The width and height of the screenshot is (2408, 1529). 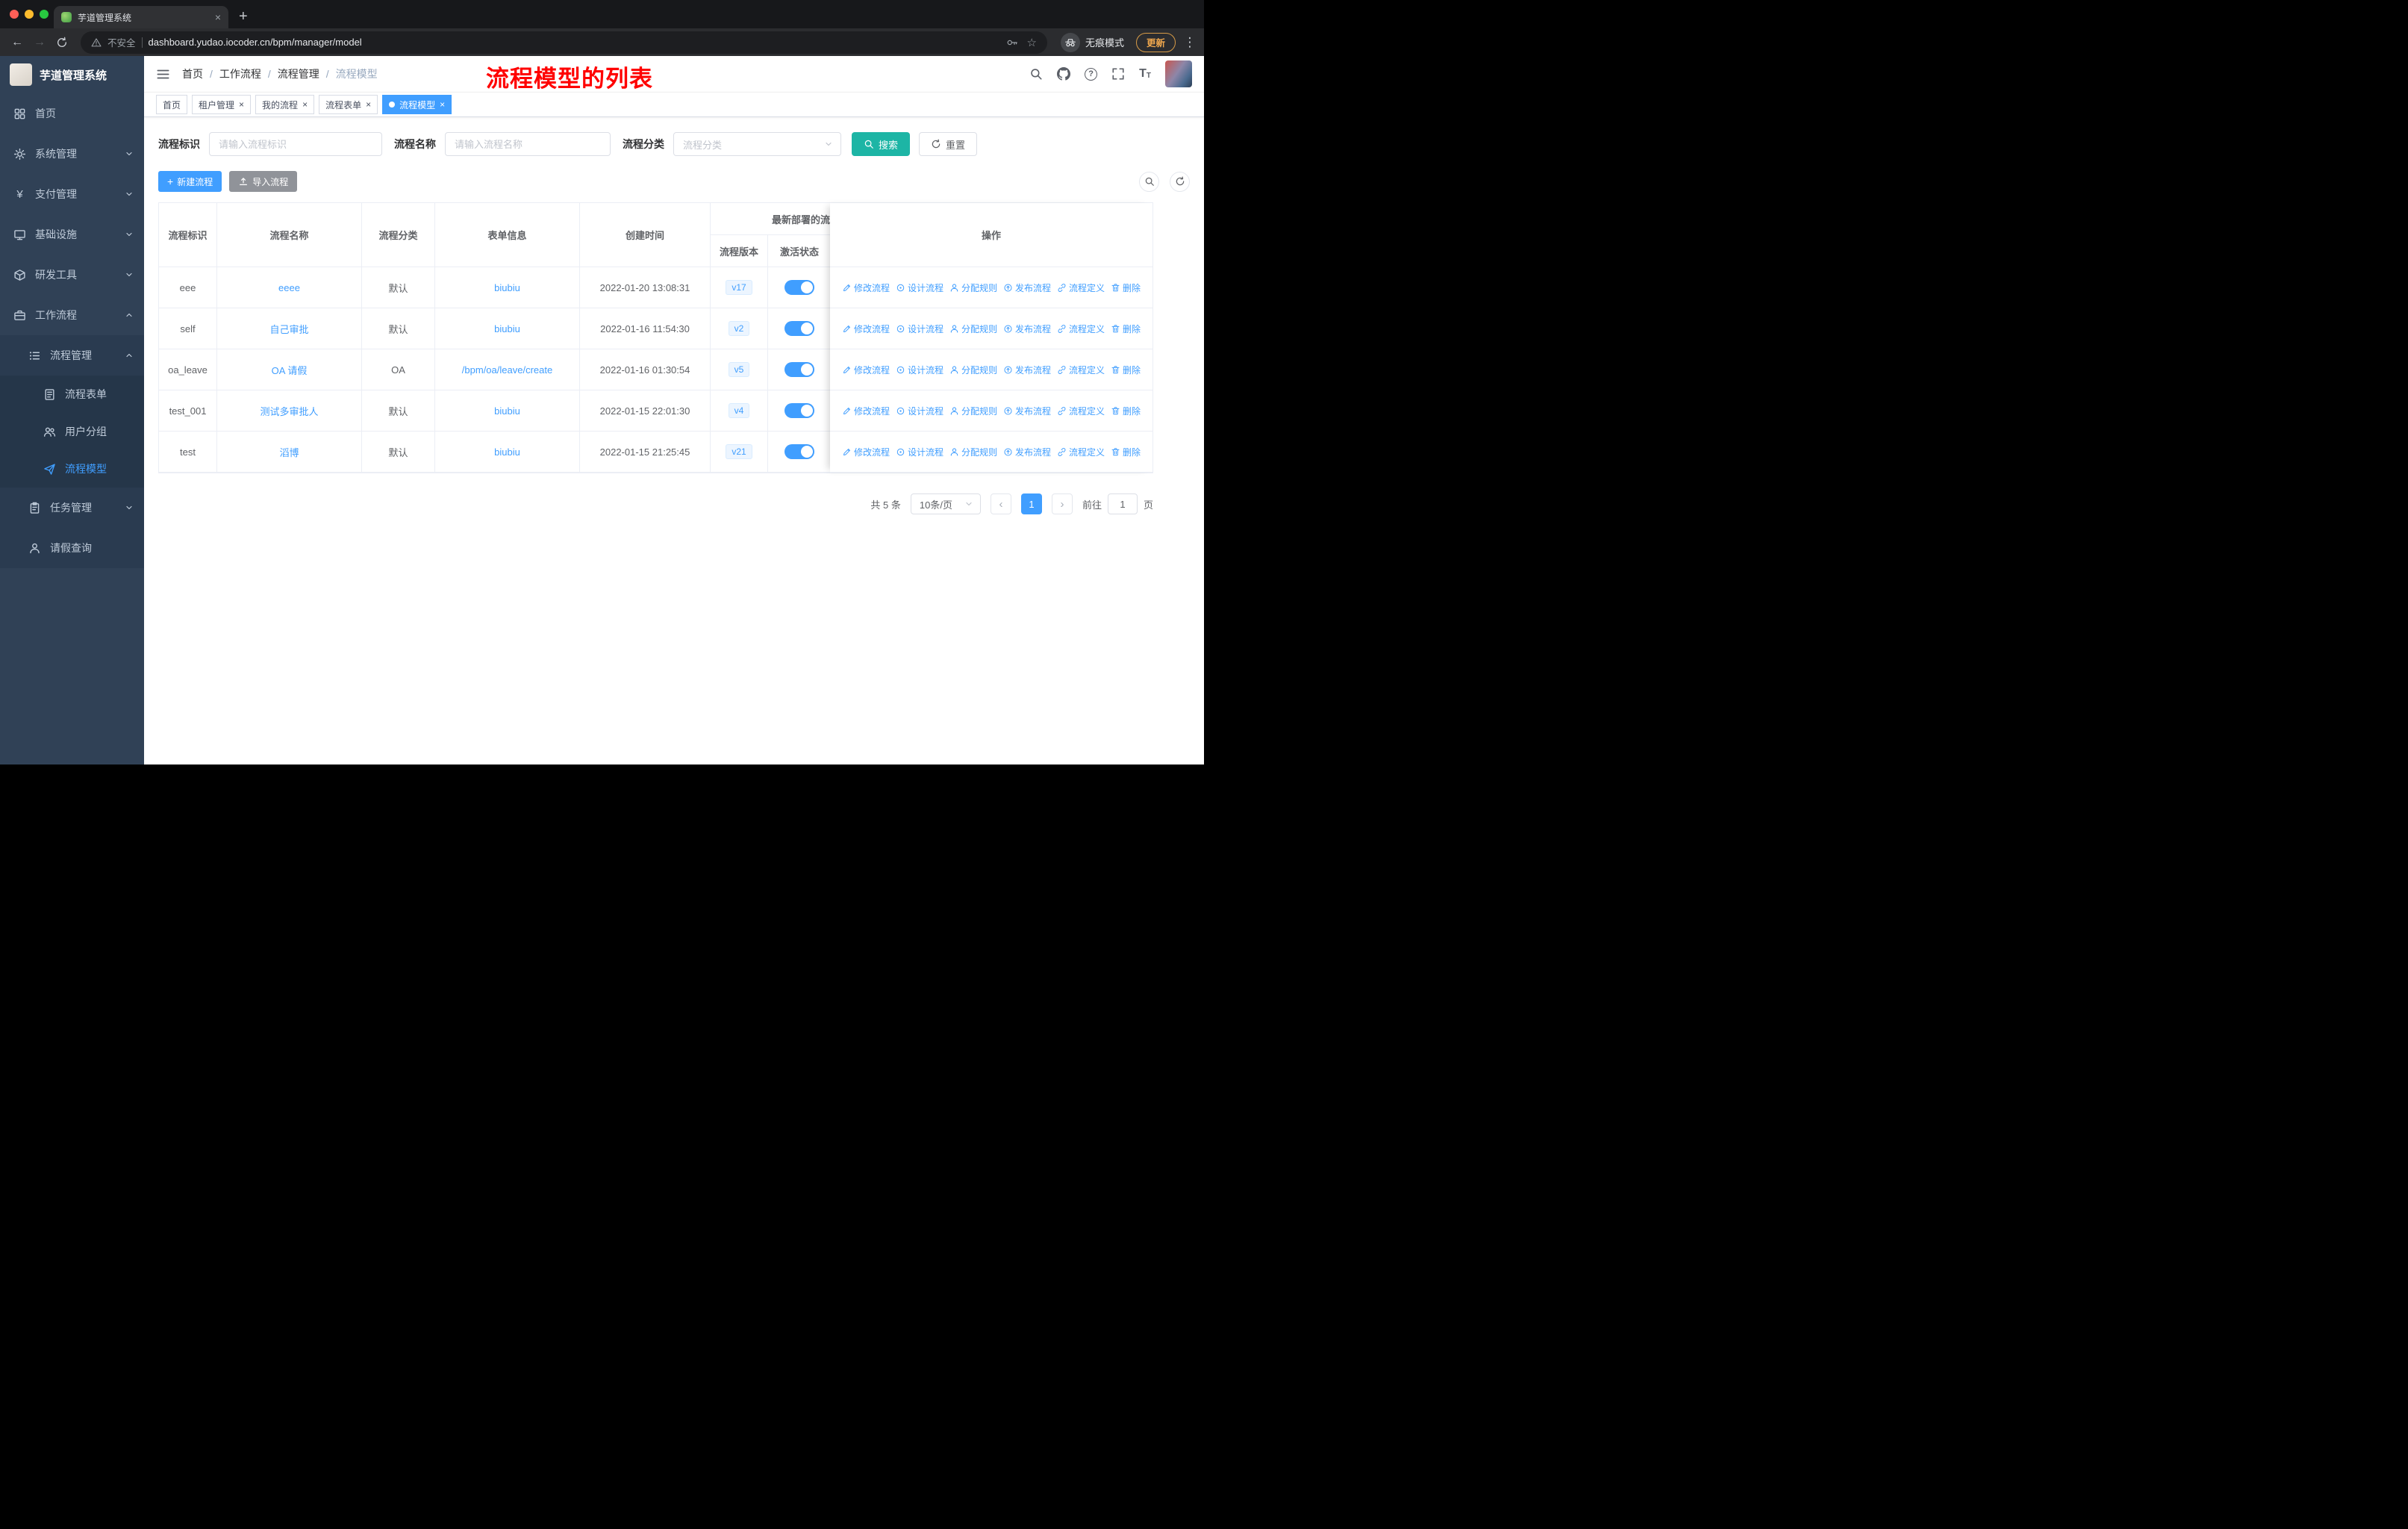 What do you see at coordinates (72, 431) in the screenshot?
I see `sidebar-item-user-group: 用户分组` at bounding box center [72, 431].